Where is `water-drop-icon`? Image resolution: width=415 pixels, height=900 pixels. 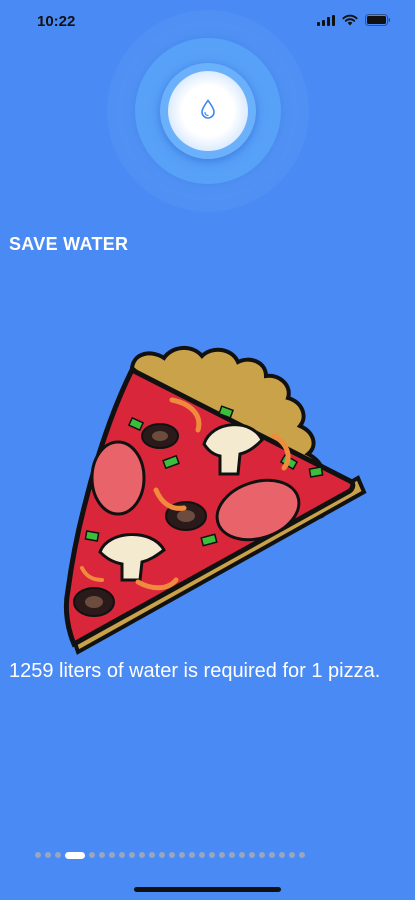
water-drop-icon is located at coordinates (208, 111).